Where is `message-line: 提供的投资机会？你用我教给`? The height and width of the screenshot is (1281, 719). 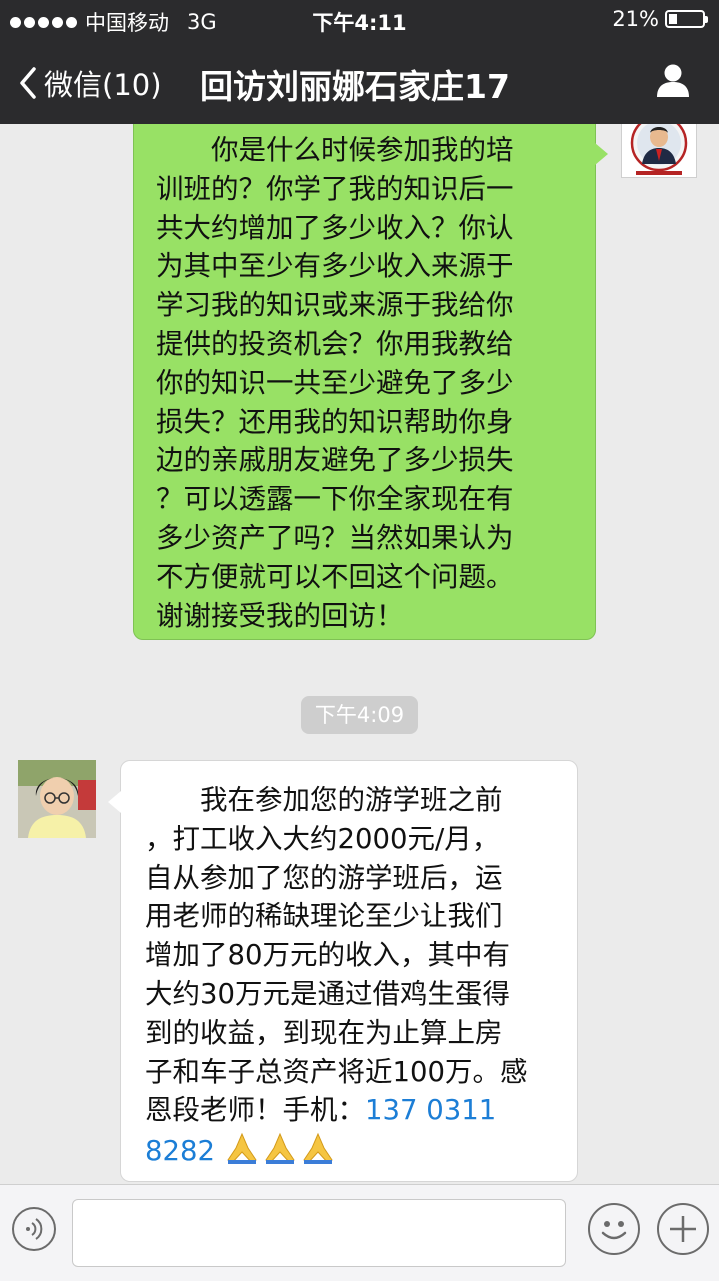 message-line: 提供的投资机会？你用我教给 is located at coordinates (335, 343).